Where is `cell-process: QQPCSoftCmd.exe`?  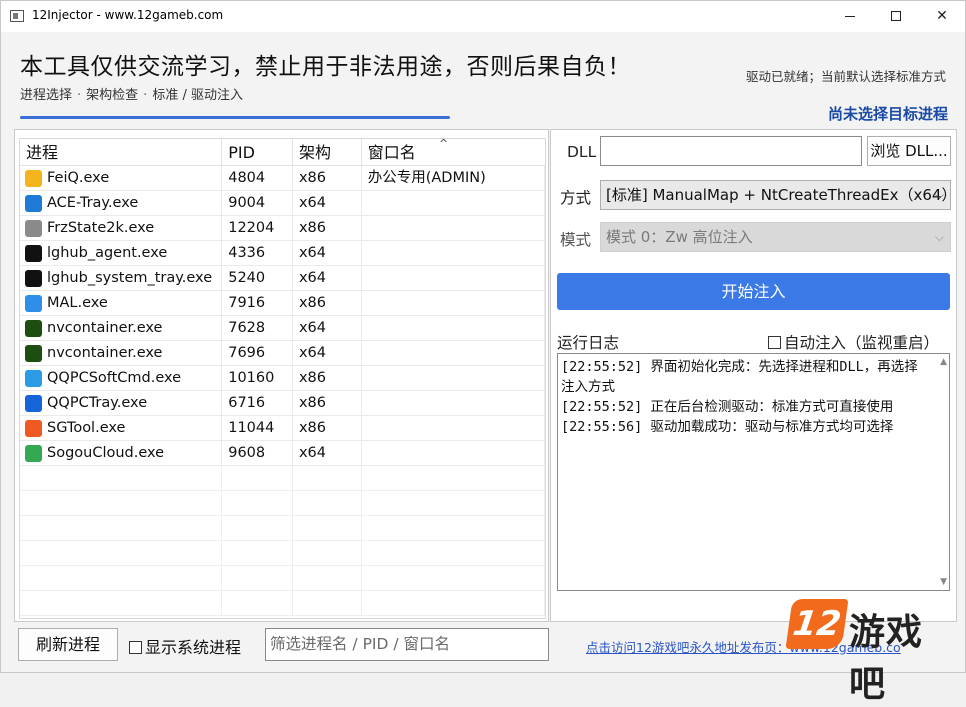
cell-process: QQPCSoftCmd.exe is located at coordinates (121, 378).